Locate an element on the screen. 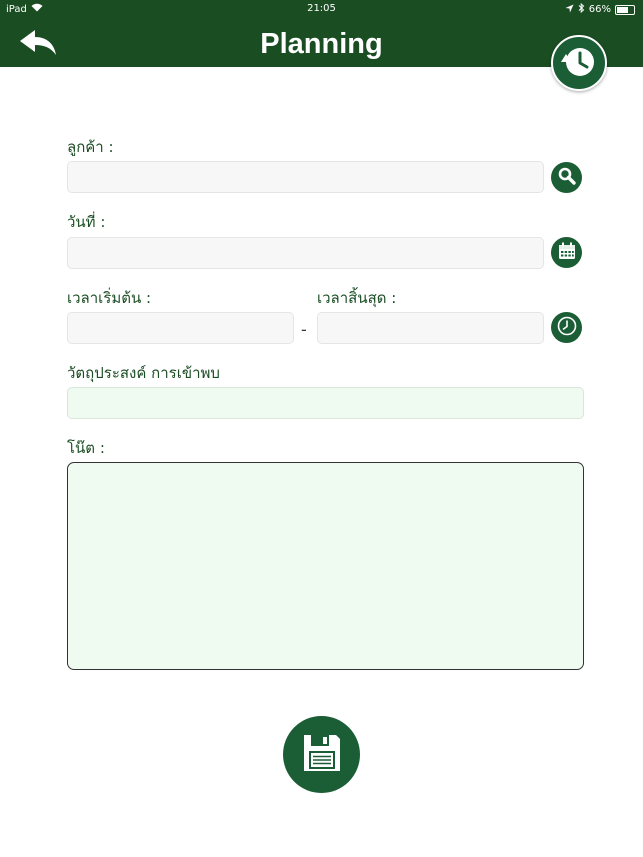 Image resolution: width=643 pixels, height=857 pixels. history-icon is located at coordinates (579, 63).